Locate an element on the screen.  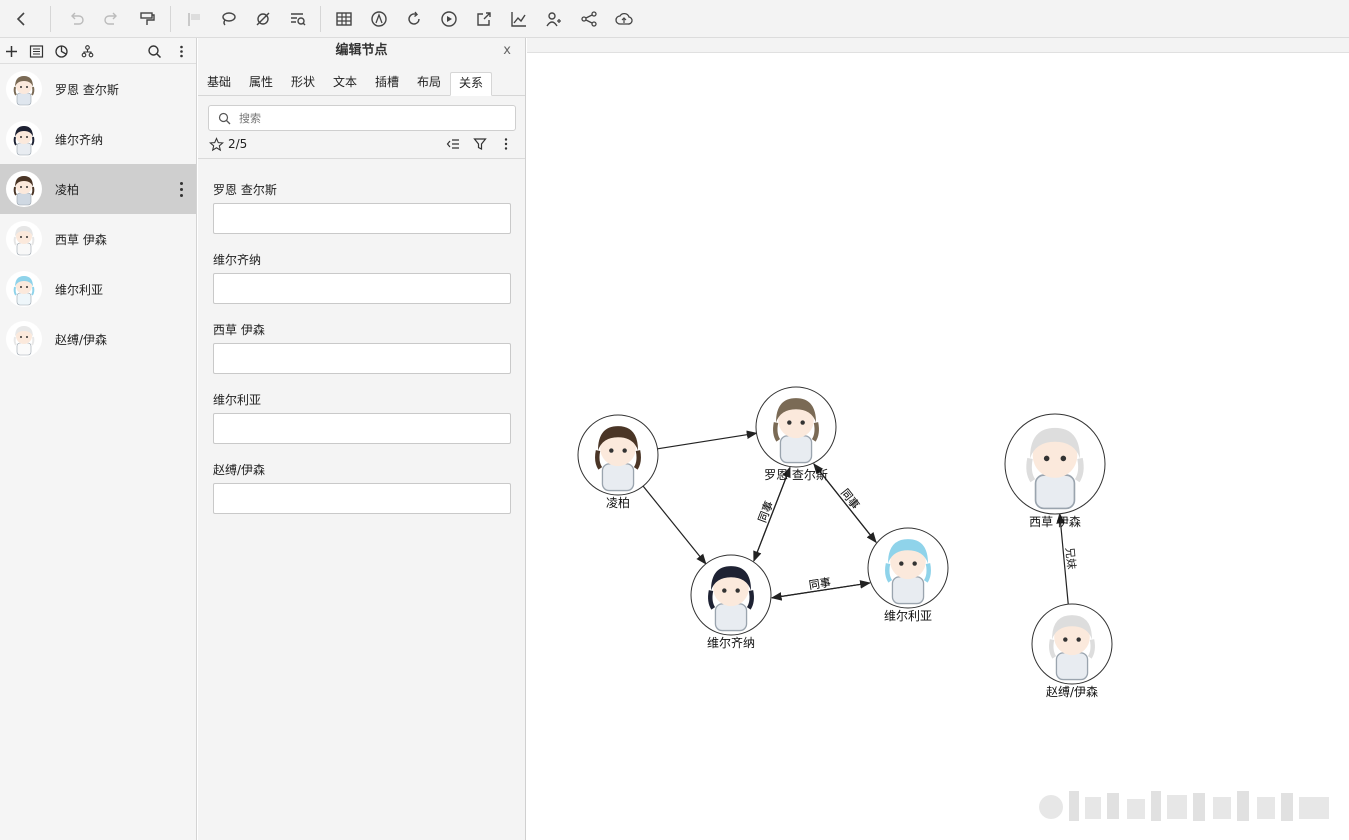
edit-tabs: 基础 属性 形状 文本 插槽 布局 关系 is located at coordinates (361, 80).